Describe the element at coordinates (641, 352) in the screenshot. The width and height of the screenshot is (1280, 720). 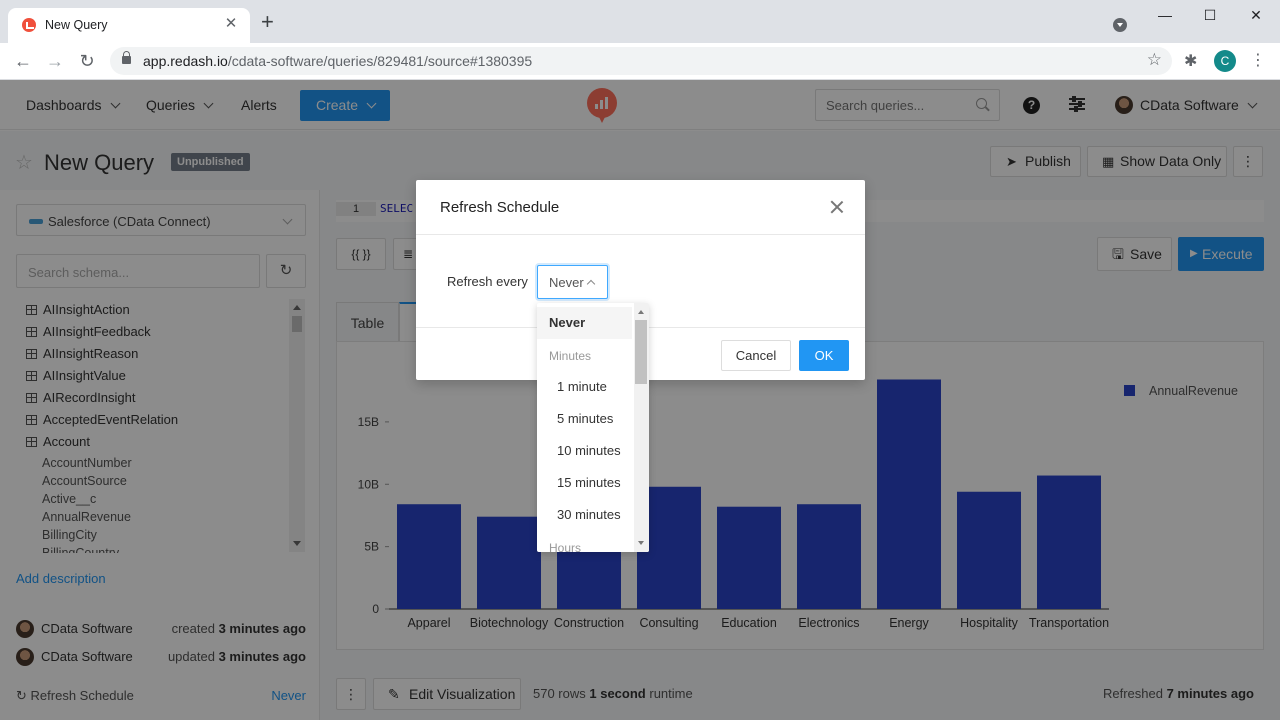
I see `scroll-thumb` at that location.